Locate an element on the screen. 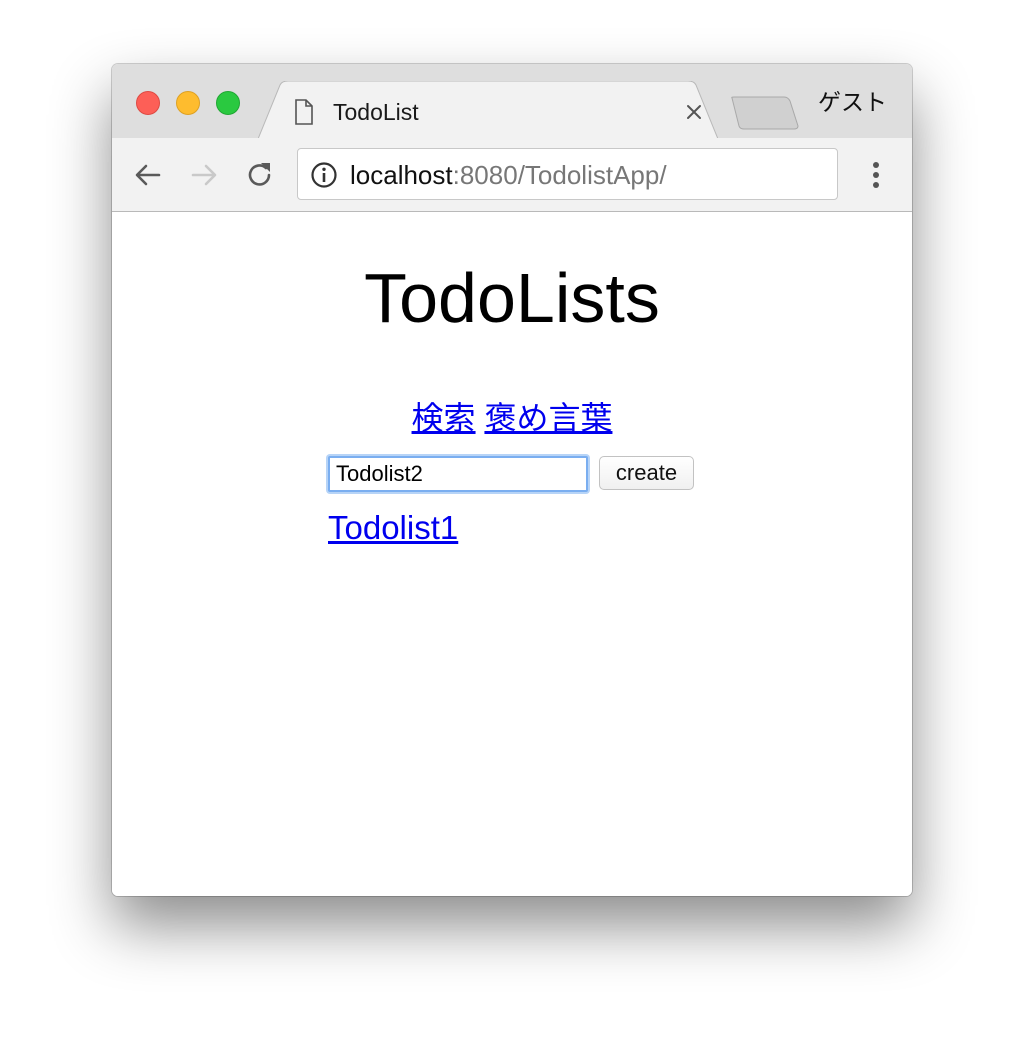 This screenshot has width=1024, height=1056. page-title: TodoLists is located at coordinates (512, 298).